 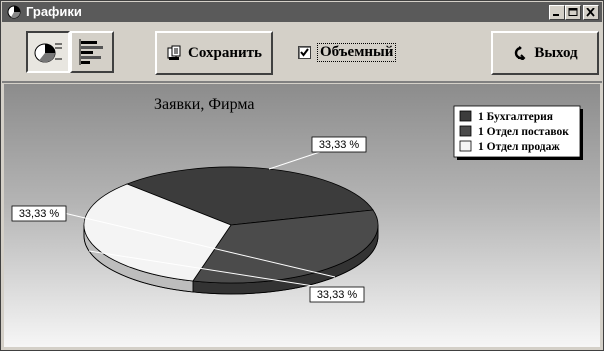 I want to click on legend-entry-1: 1 Бухгалтерия, so click(x=515, y=117).